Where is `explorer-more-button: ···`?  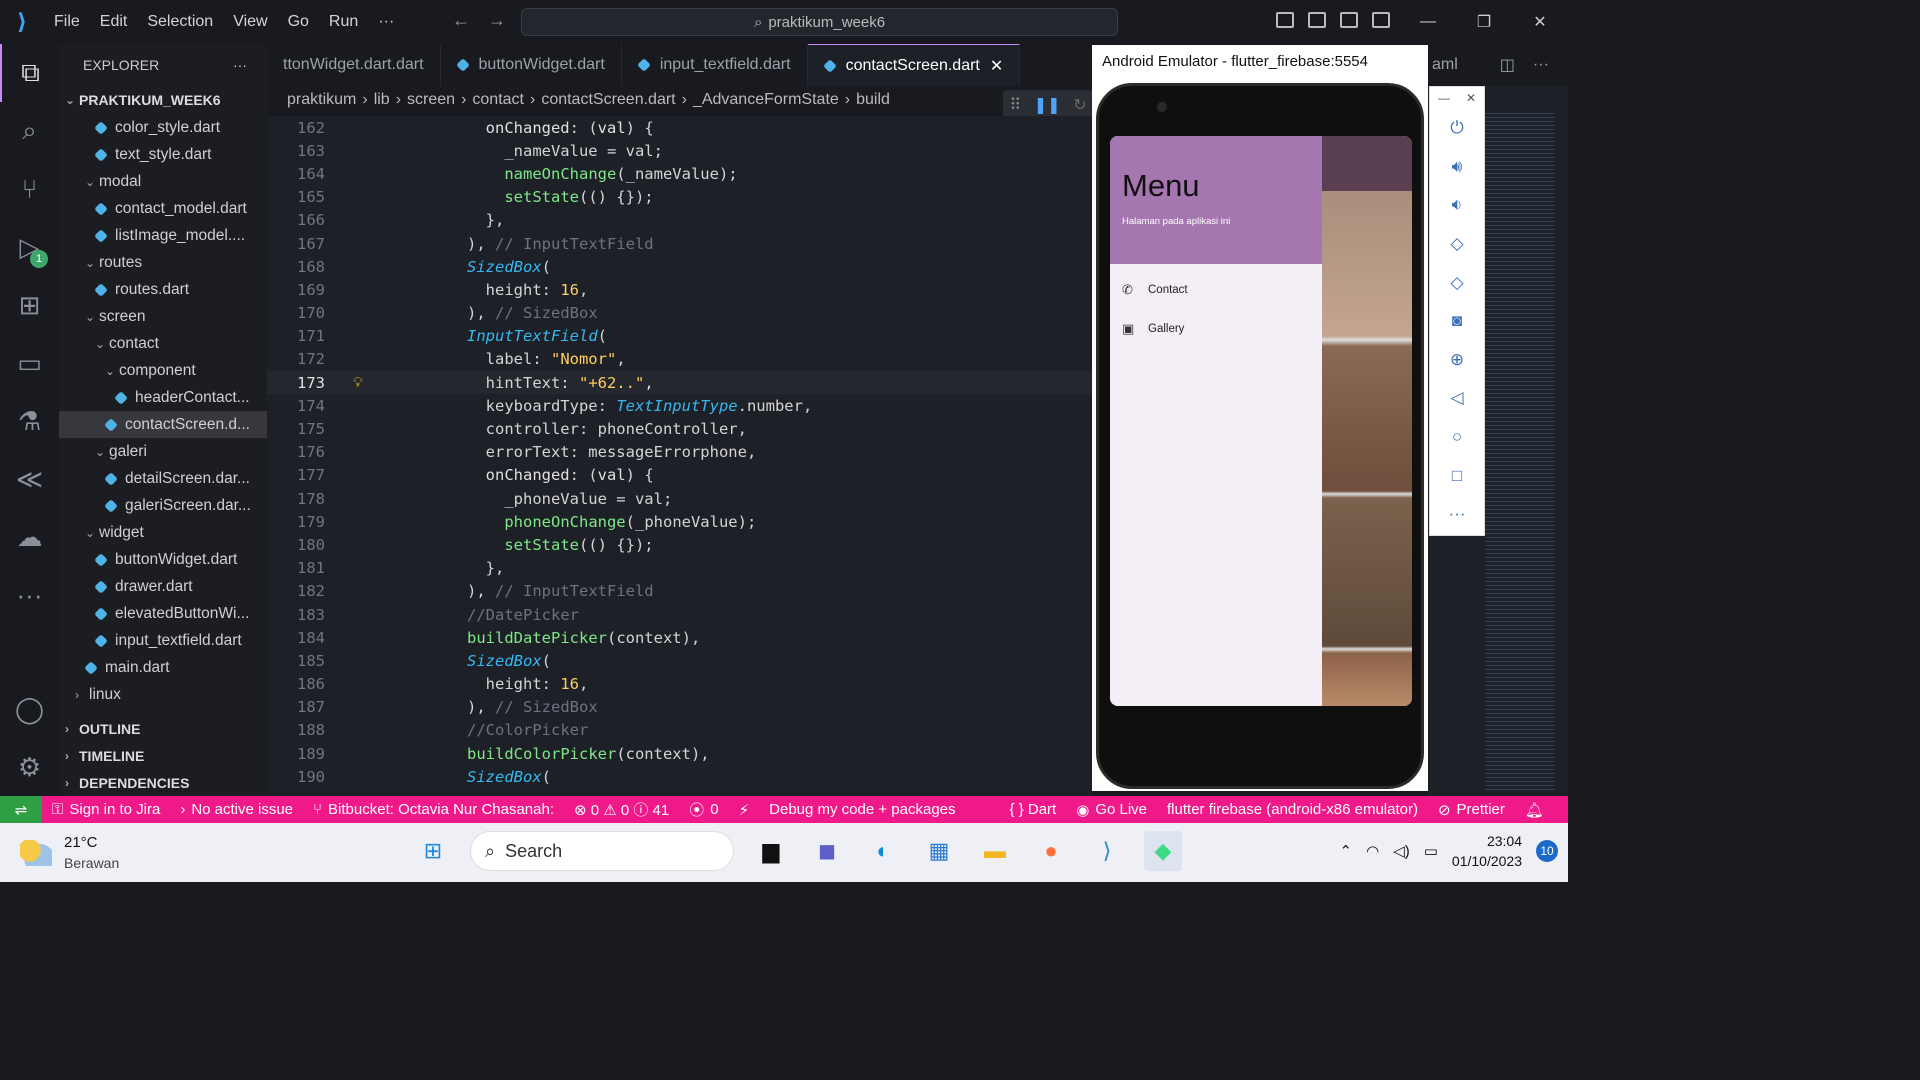 explorer-more-button: ··· is located at coordinates (240, 65).